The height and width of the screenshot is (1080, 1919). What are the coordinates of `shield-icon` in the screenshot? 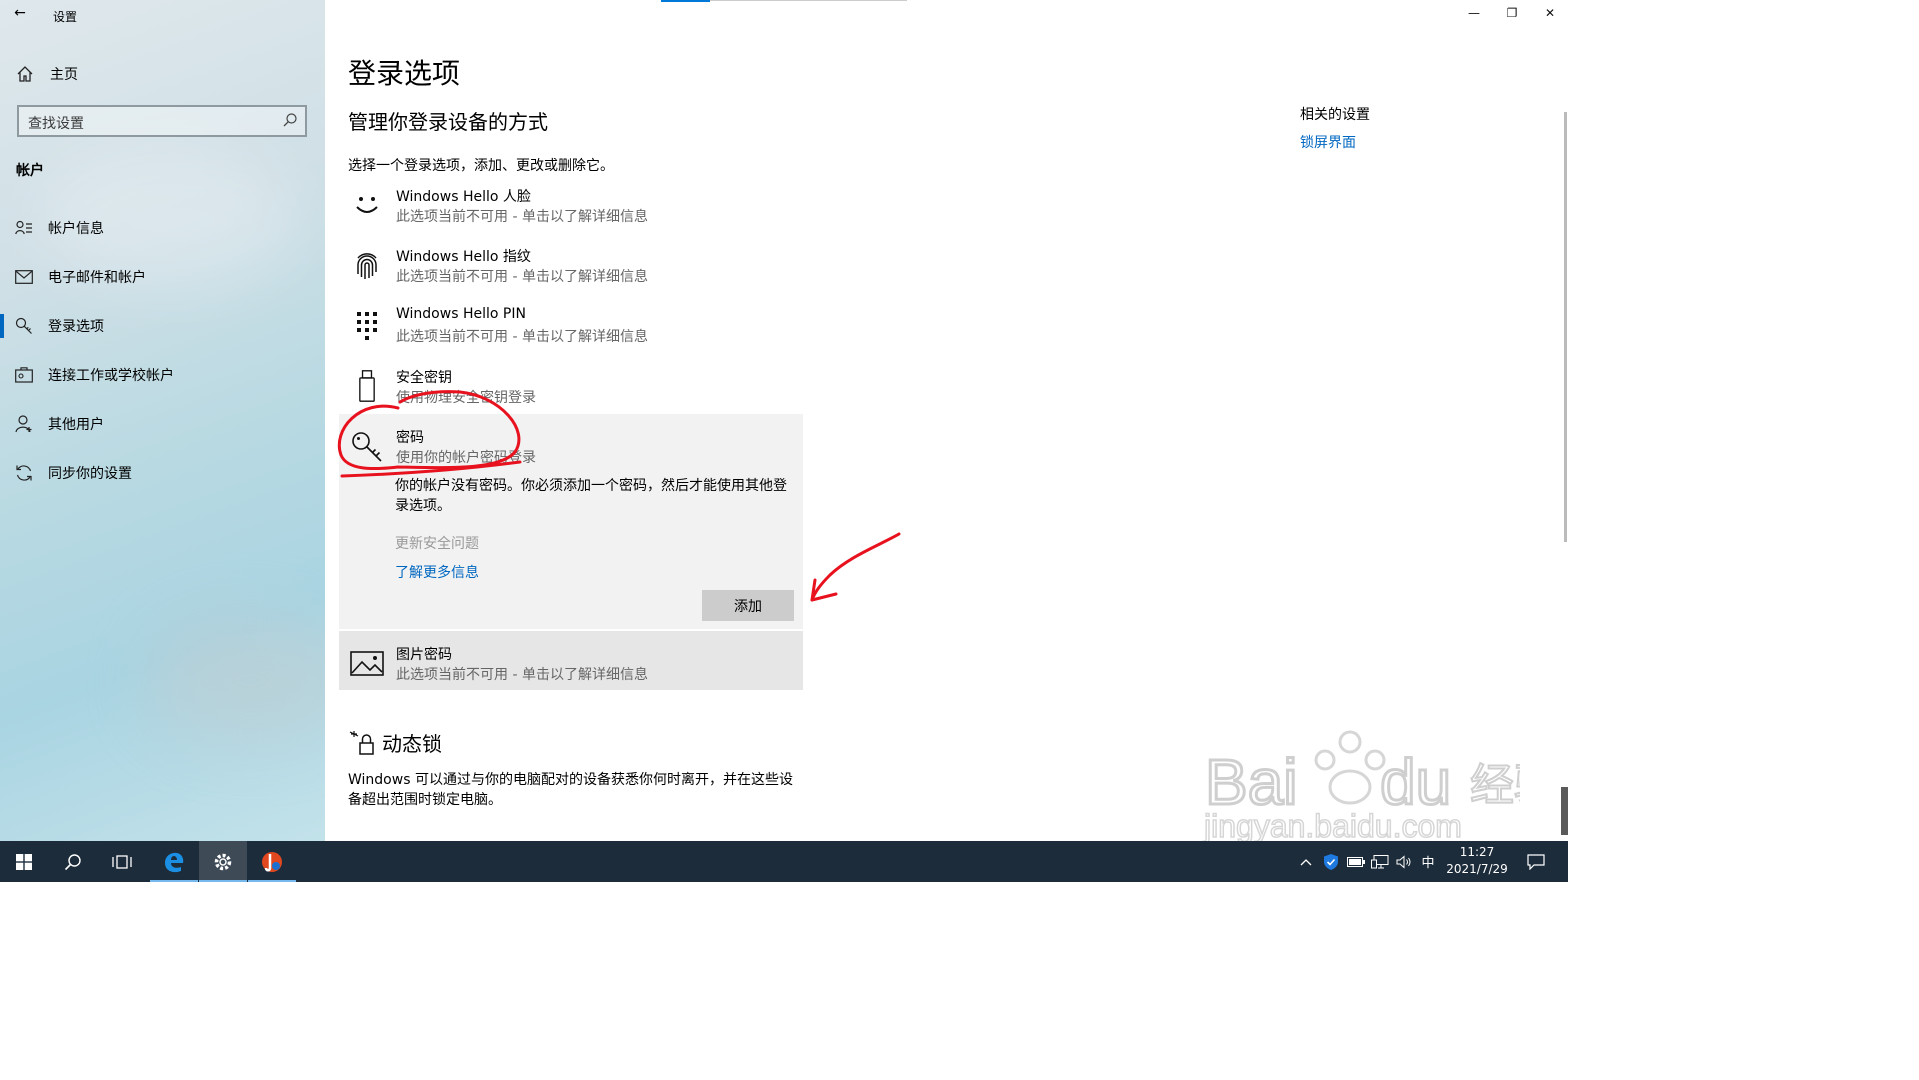 It's located at (1331, 861).